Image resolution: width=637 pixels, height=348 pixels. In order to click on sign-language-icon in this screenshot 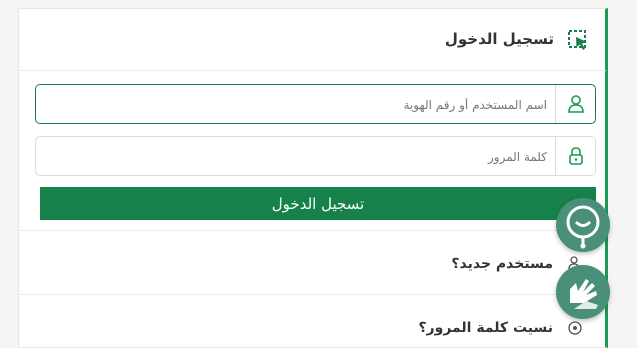, I will do `click(584, 294)`.